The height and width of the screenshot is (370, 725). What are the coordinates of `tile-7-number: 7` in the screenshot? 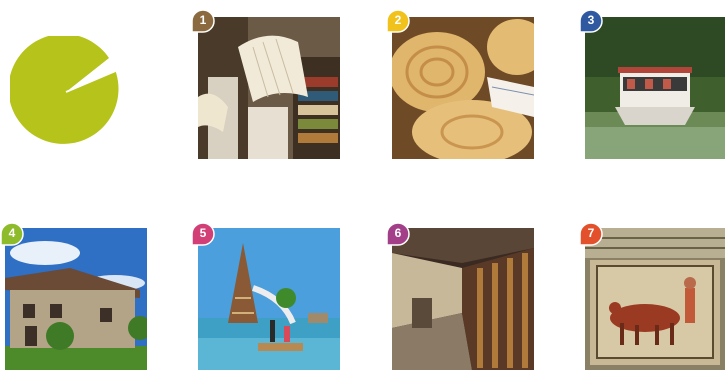 It's located at (591, 233).